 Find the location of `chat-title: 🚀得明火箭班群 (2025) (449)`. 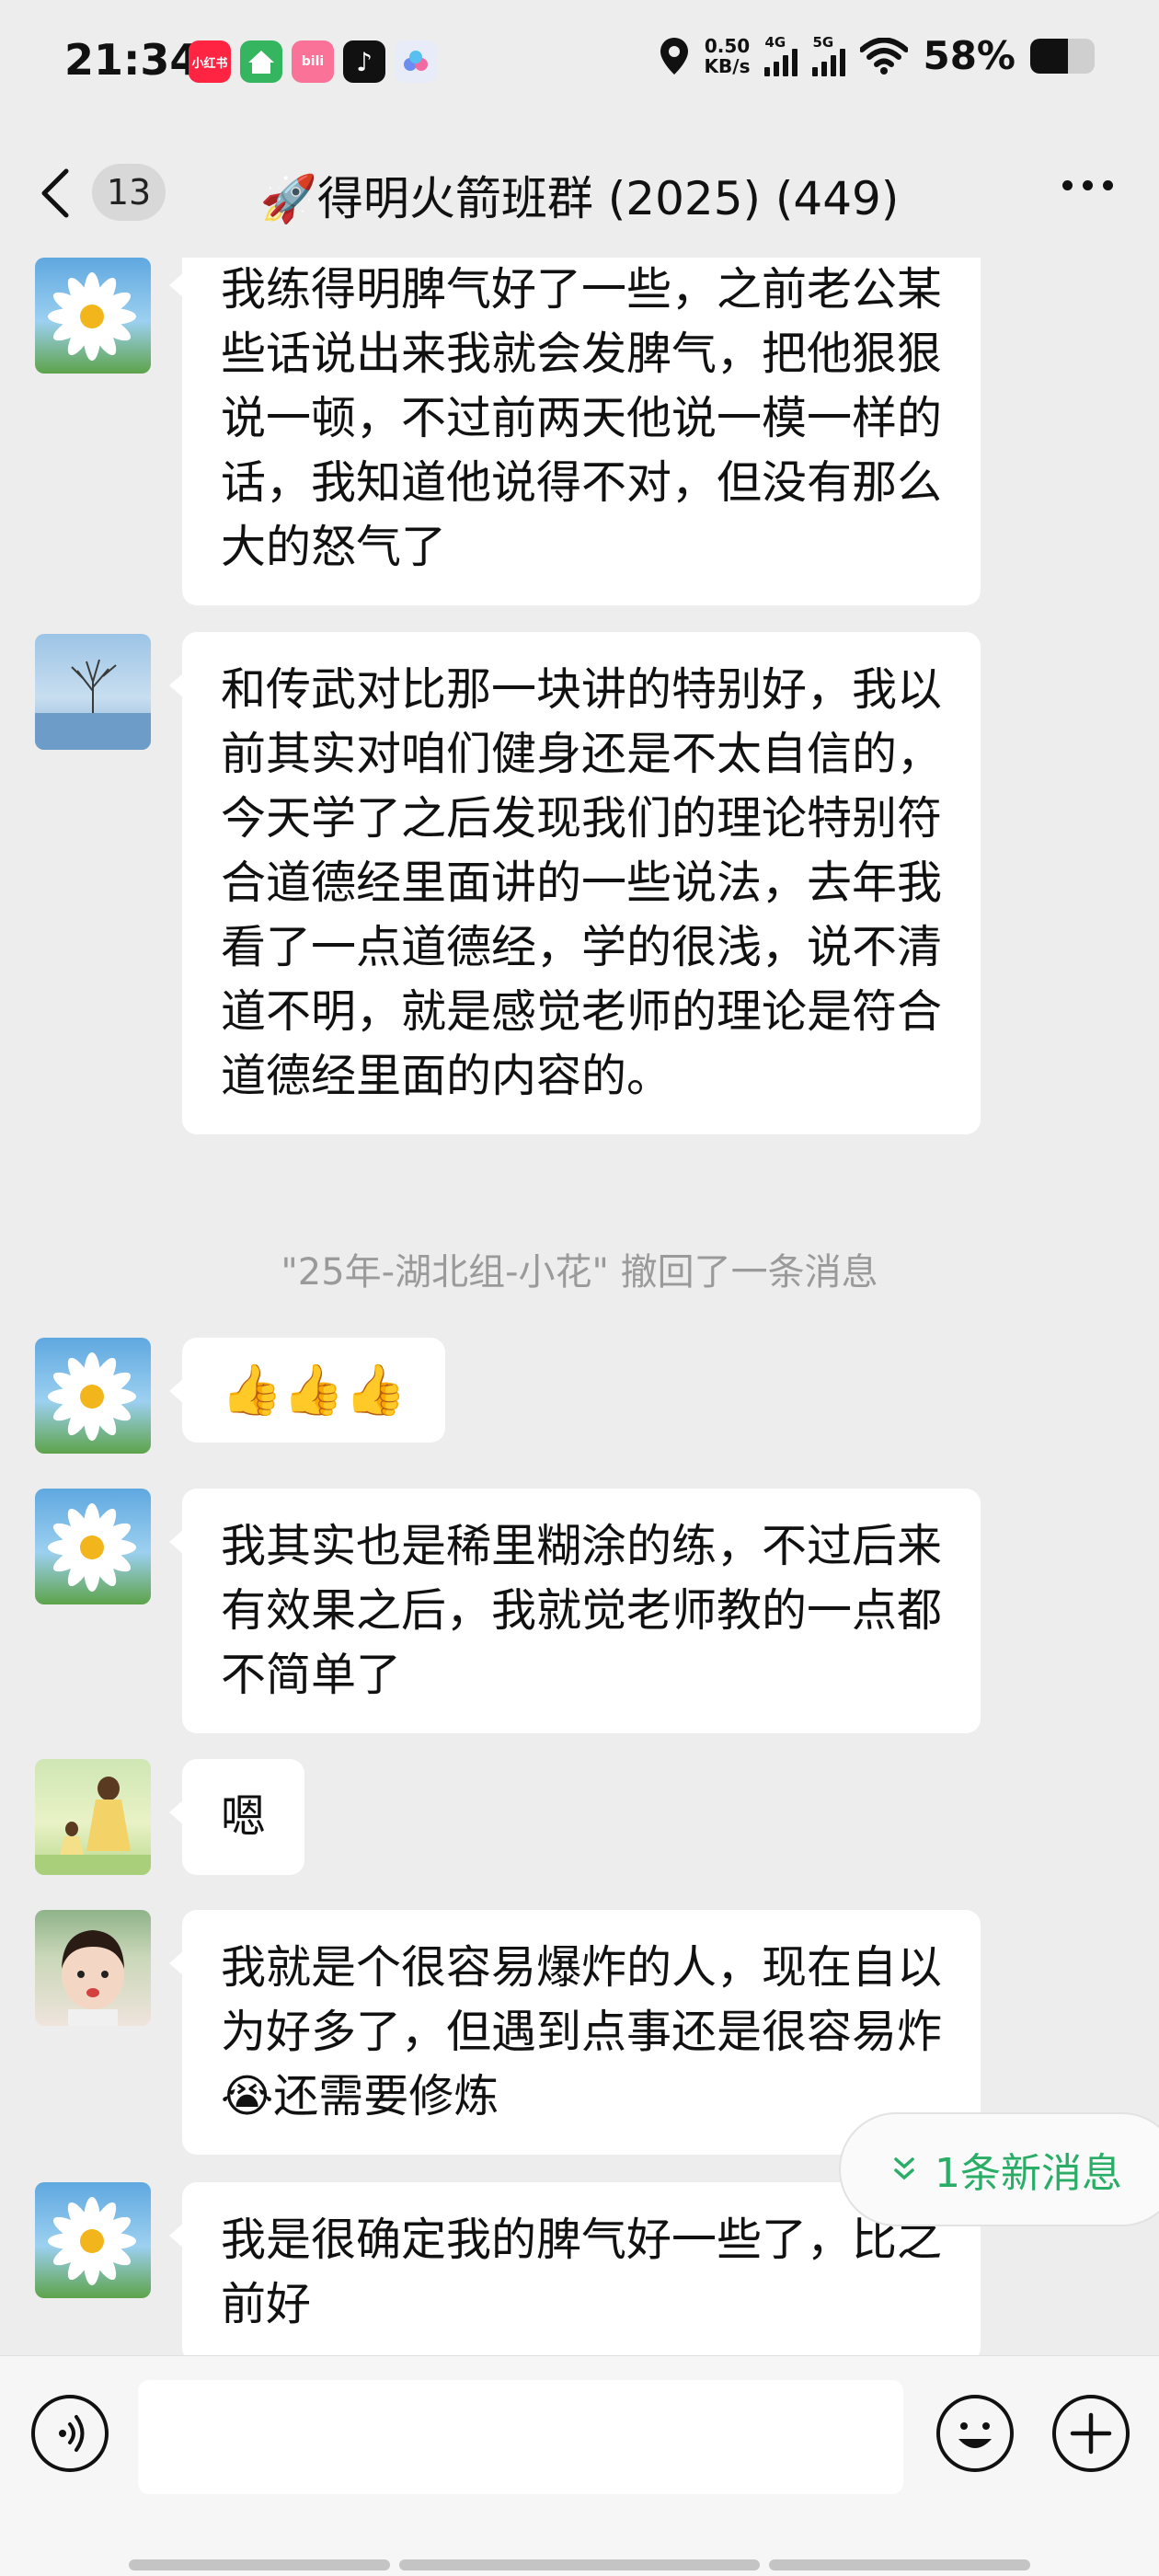

chat-title: 🚀得明火箭班群 (2025) (449) is located at coordinates (579, 195).